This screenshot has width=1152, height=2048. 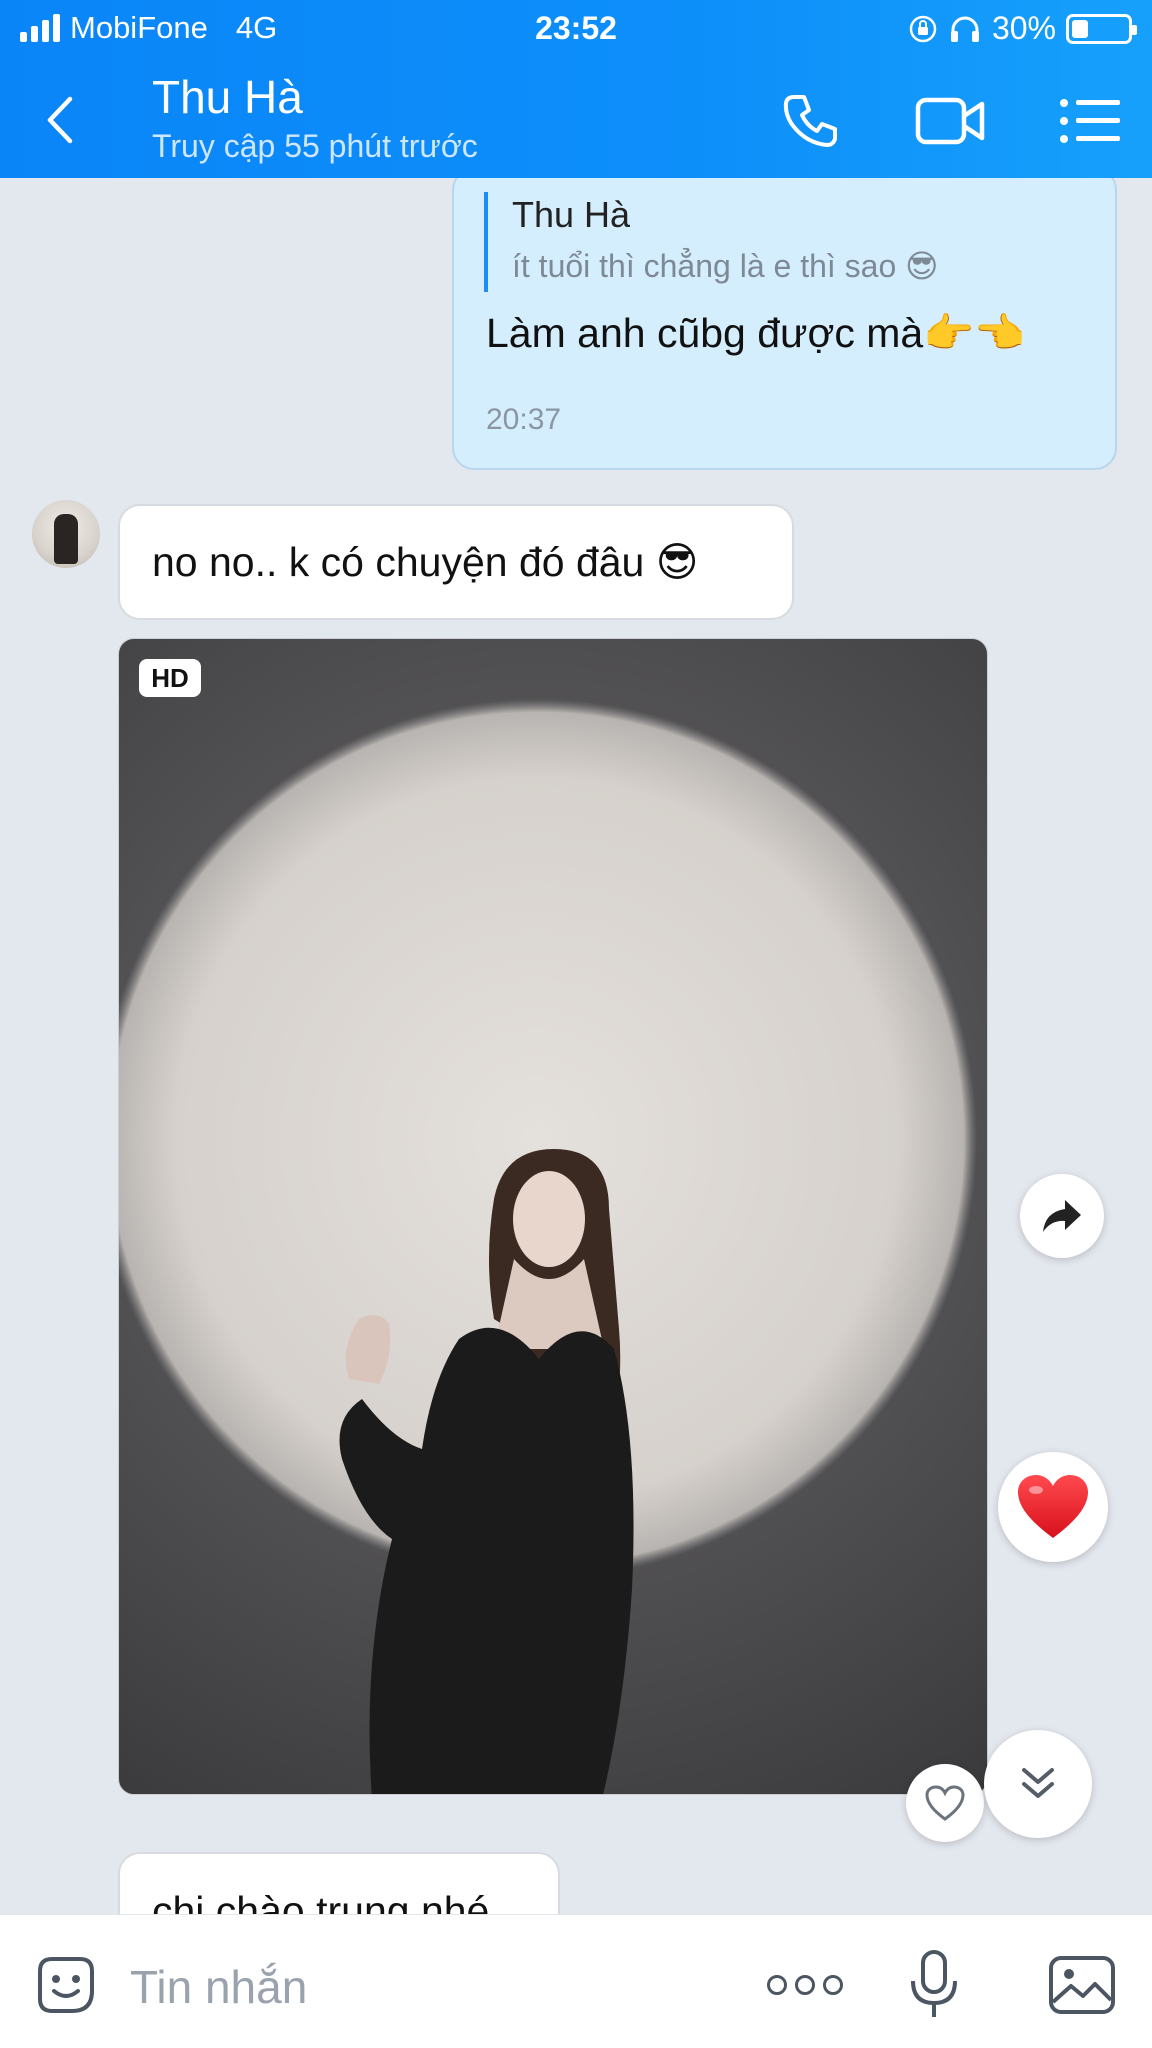 I want to click on rotation-lock-icon, so click(x=923, y=28).